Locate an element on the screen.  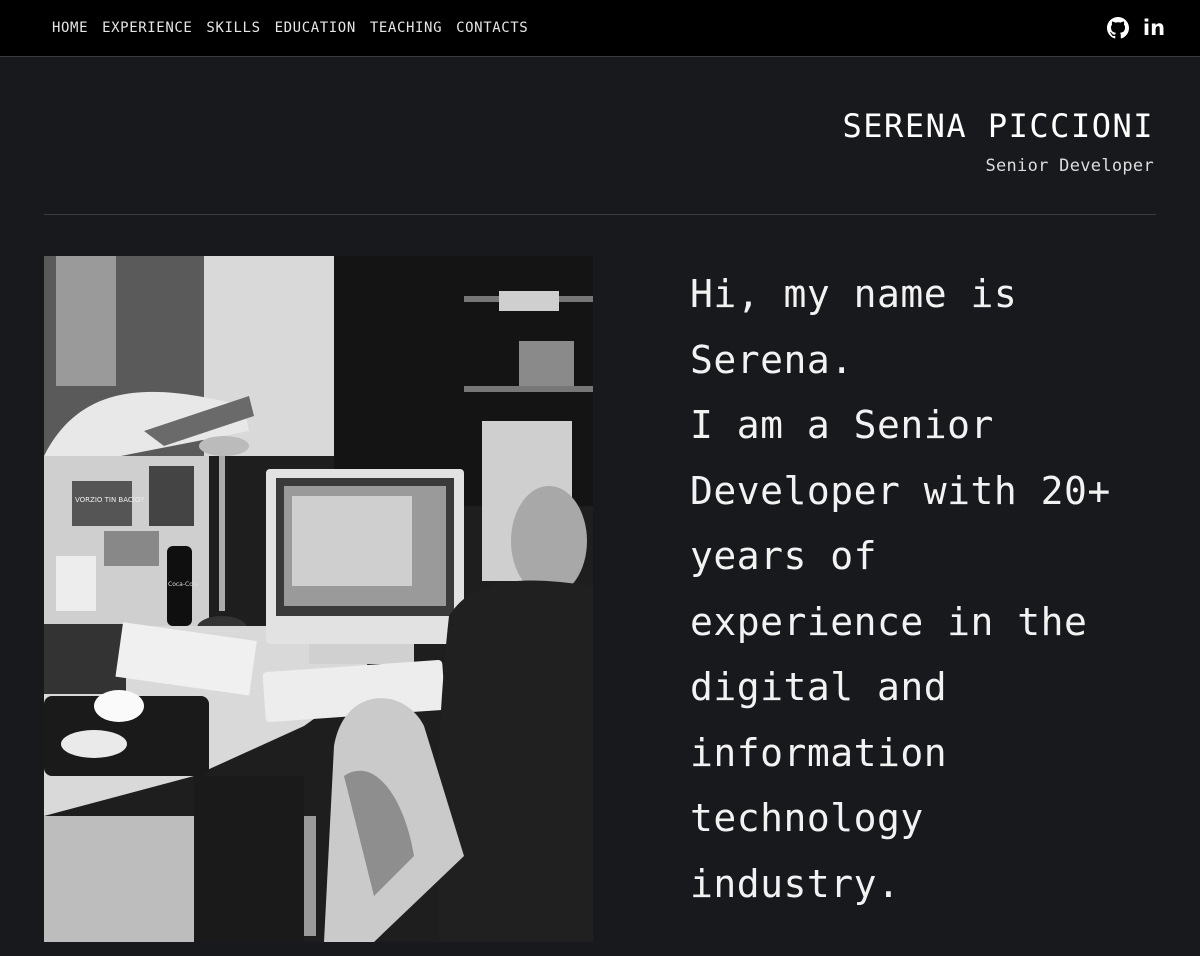
nav-skills: SKILLS is located at coordinates (233, 28).